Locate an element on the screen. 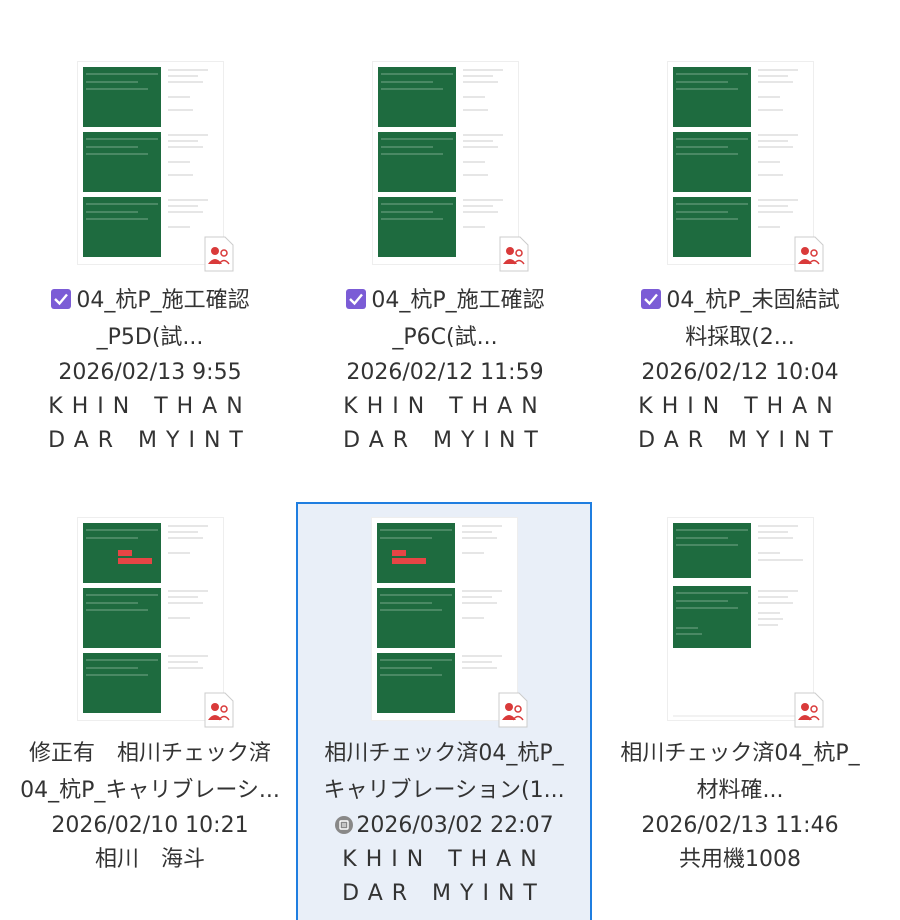 This screenshot has width=900, height=920. file-name: 修正有 相川チェック済 is located at coordinates (150, 753).